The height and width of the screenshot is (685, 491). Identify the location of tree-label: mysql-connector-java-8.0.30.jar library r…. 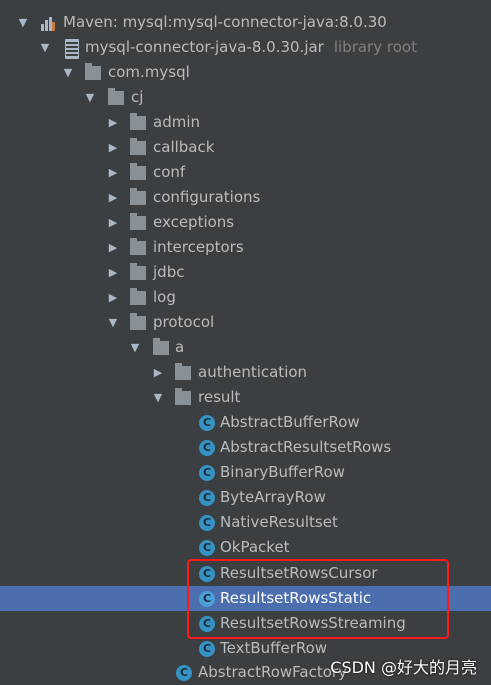
(251, 47).